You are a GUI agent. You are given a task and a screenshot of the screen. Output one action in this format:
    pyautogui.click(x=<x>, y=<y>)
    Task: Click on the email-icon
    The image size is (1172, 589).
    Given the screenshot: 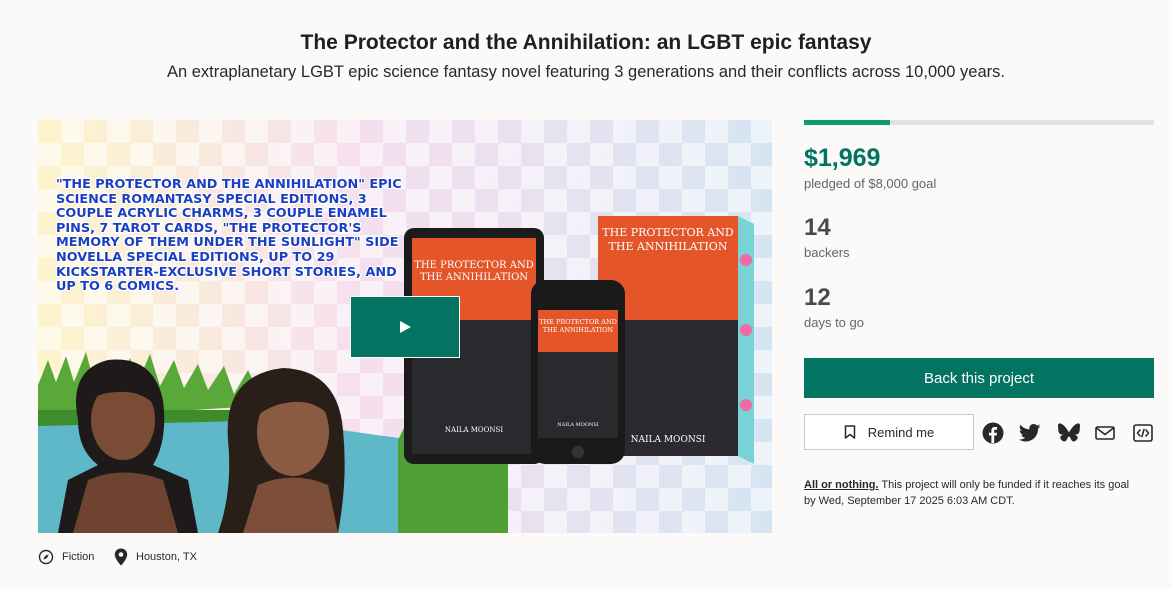 What is the action you would take?
    pyautogui.click(x=1105, y=433)
    